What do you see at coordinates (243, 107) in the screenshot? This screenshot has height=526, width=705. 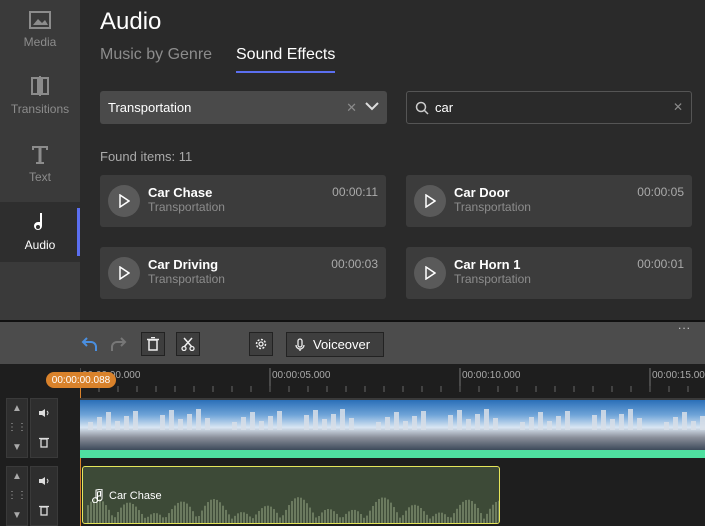 I see `category-select: Transportation ✕` at bounding box center [243, 107].